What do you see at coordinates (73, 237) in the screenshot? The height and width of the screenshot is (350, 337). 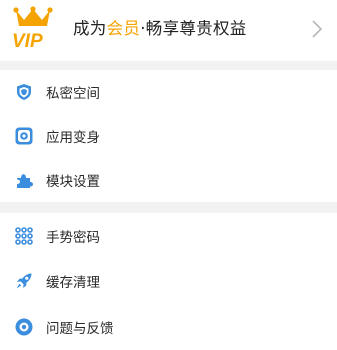 I see `menu-item-label: 手势密码` at bounding box center [73, 237].